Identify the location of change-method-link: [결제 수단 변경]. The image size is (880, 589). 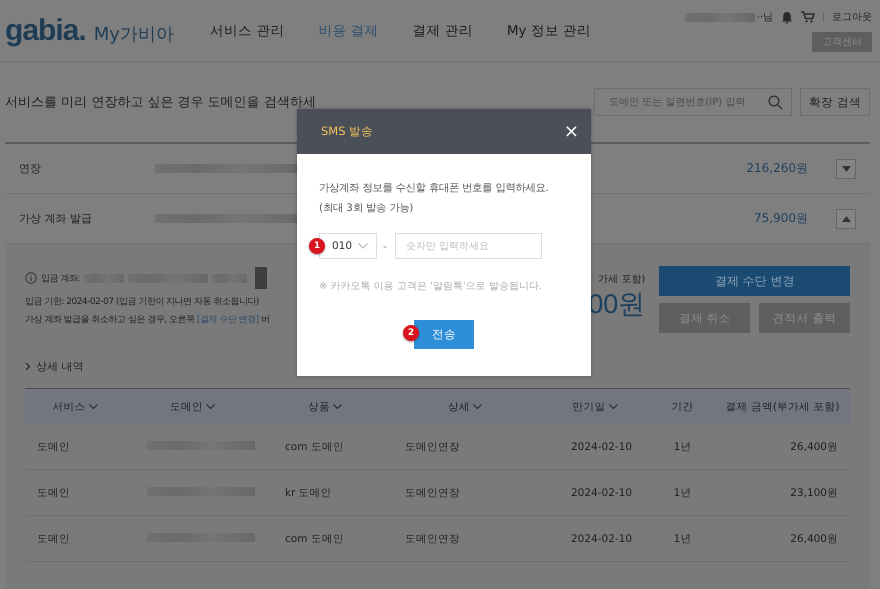
(227, 320).